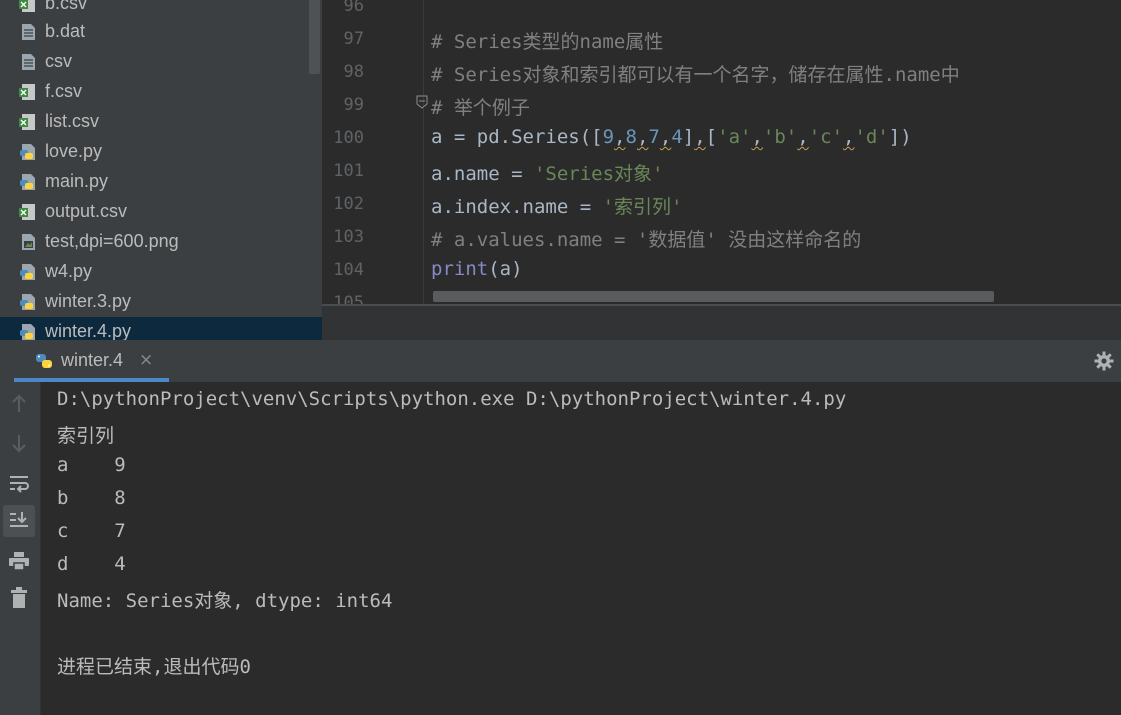 This screenshot has height=715, width=1121. What do you see at coordinates (91, 531) in the screenshot?
I see `console-line: c 7` at bounding box center [91, 531].